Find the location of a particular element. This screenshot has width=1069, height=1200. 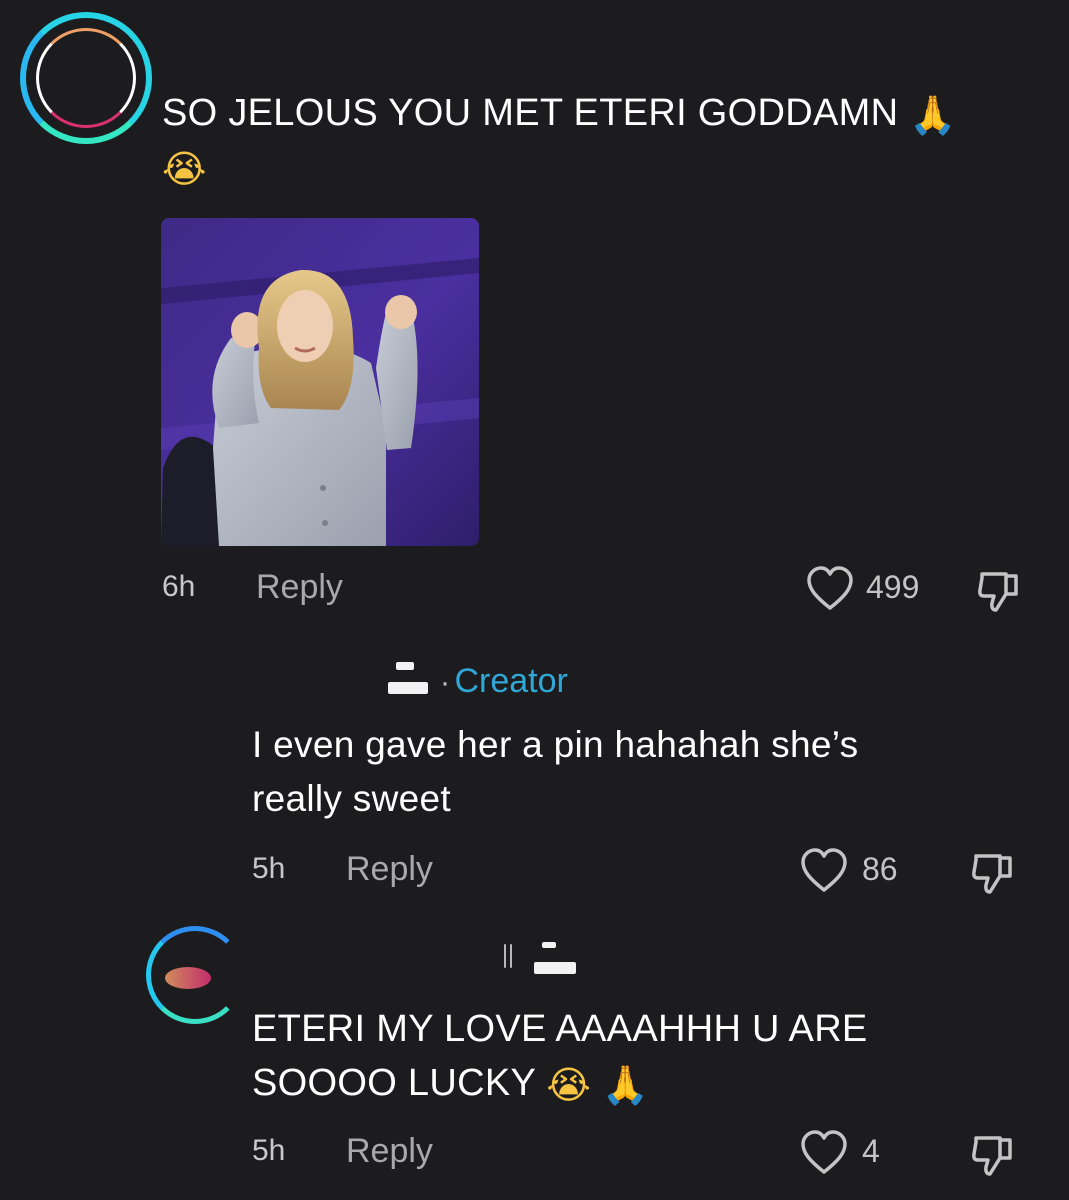

reply-text-line-1: I even gave her a pin hahahah she’s is located at coordinates (555, 744).